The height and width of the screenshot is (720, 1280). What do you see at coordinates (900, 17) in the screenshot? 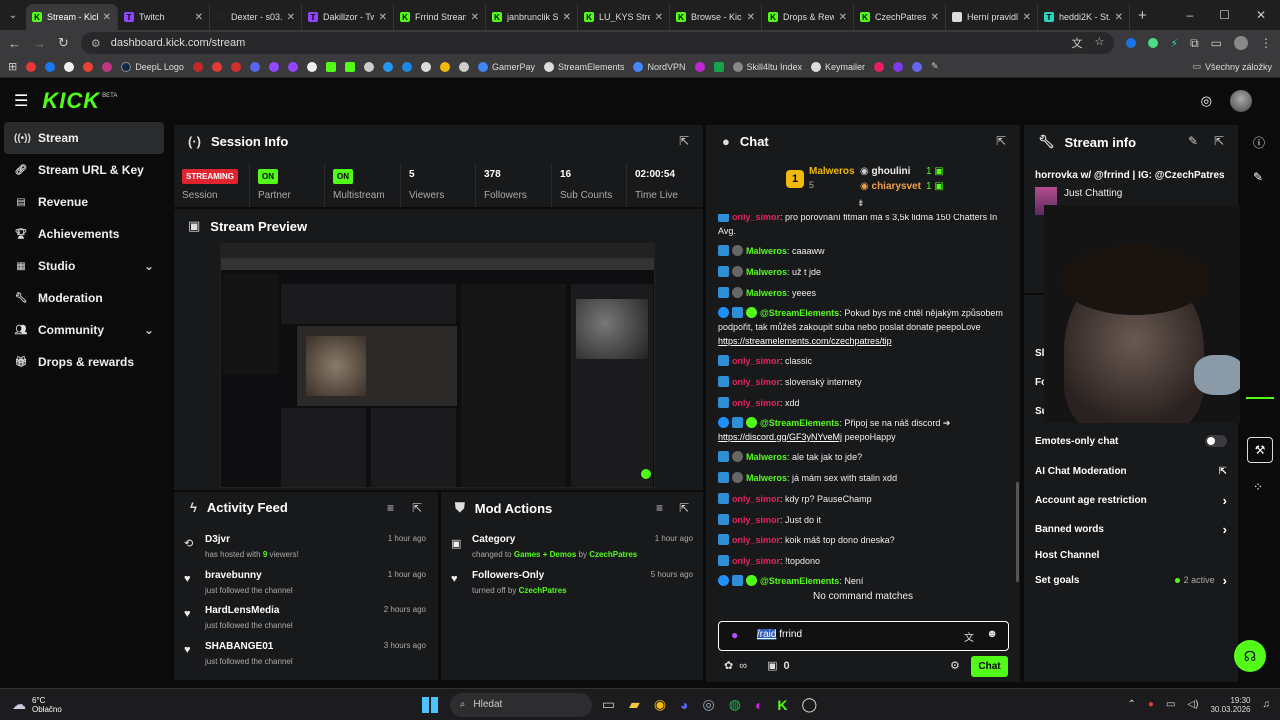
I see `browser-tab: K CzechPatres... ✕` at bounding box center [900, 17].